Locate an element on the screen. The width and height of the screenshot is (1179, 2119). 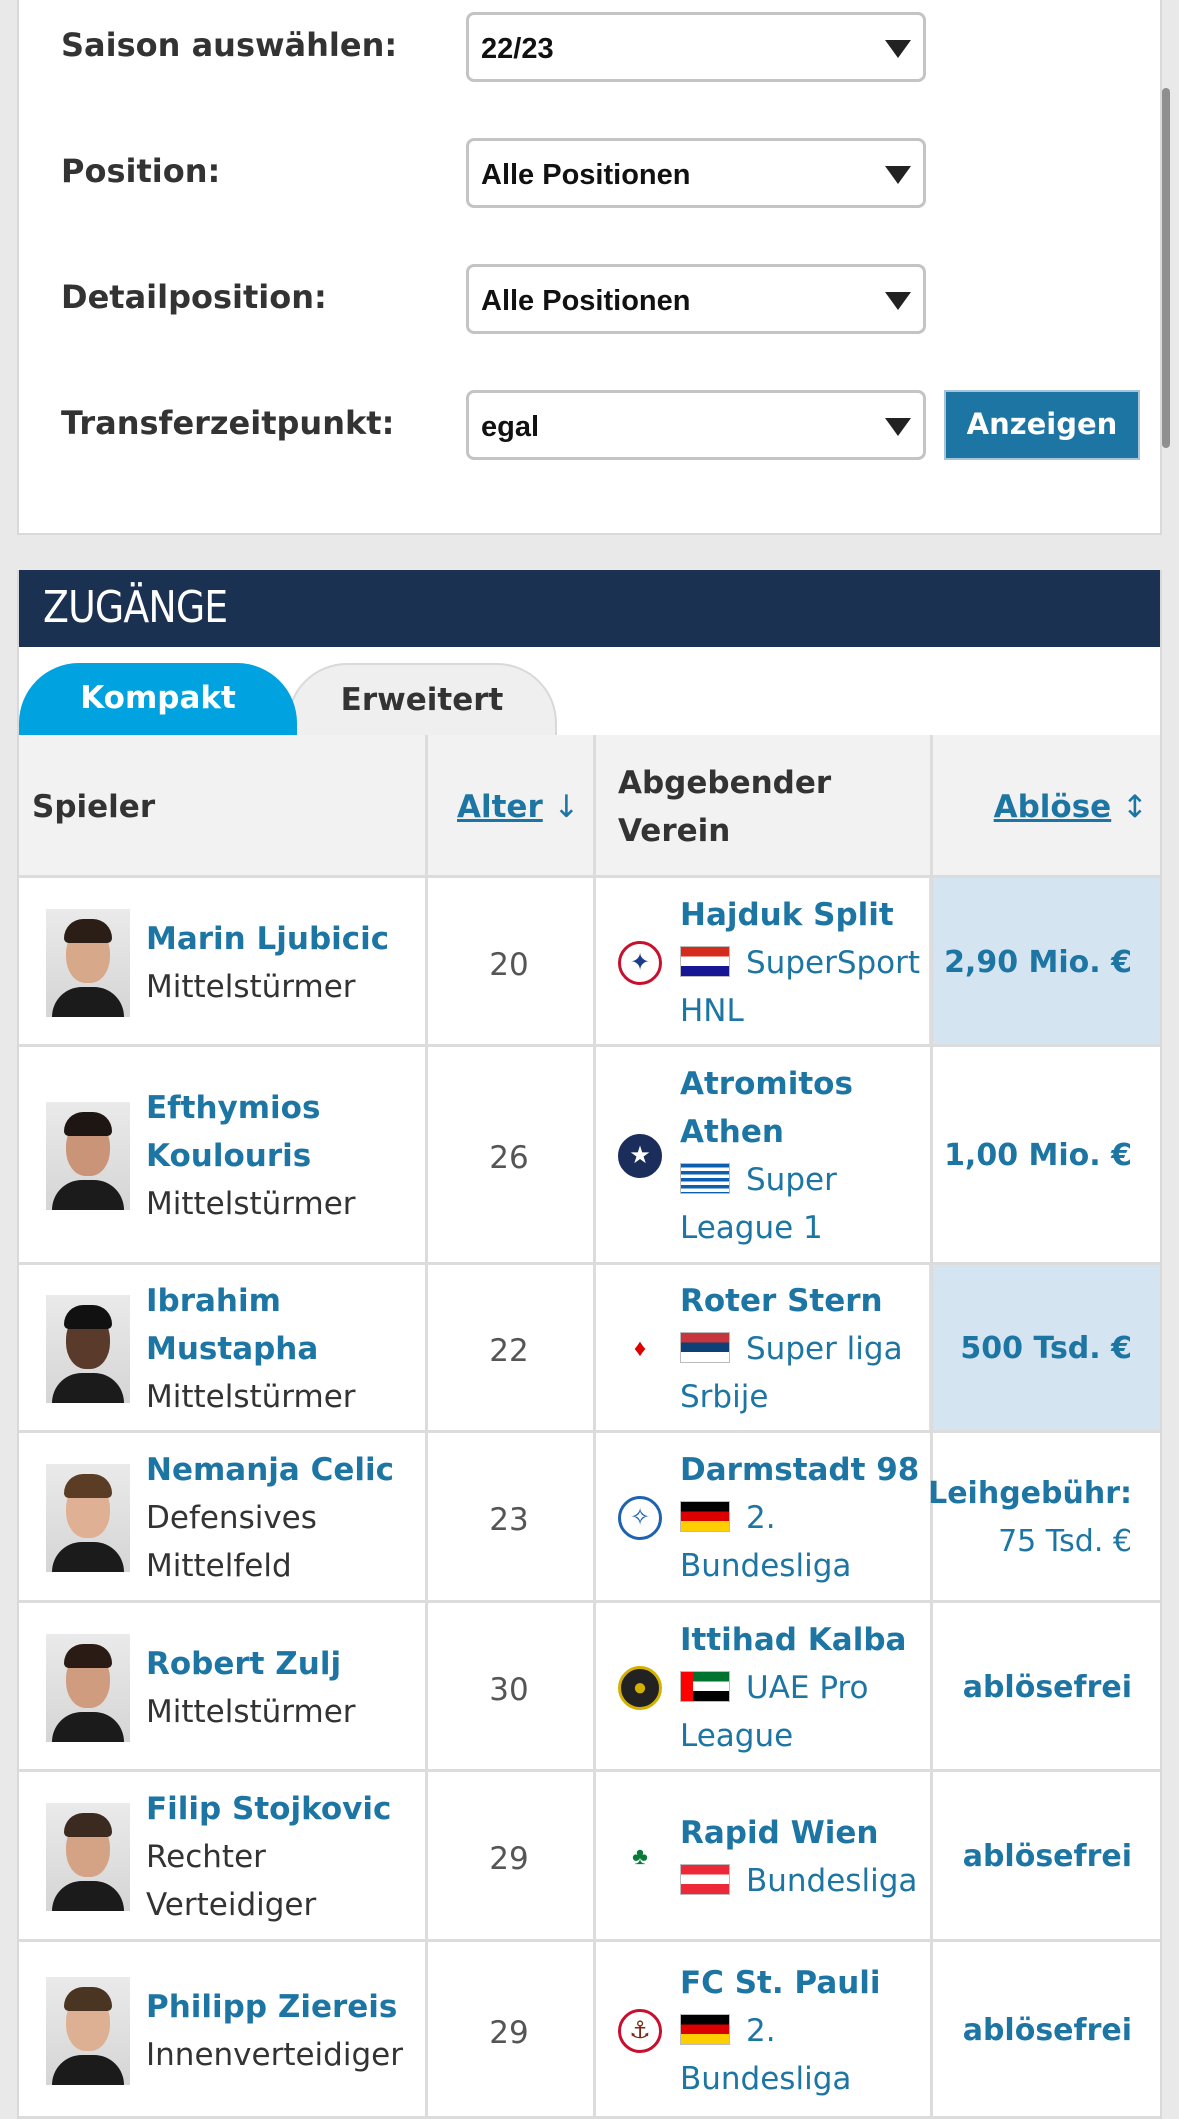
club-name-line: Rapid Wien is located at coordinates (779, 1833).